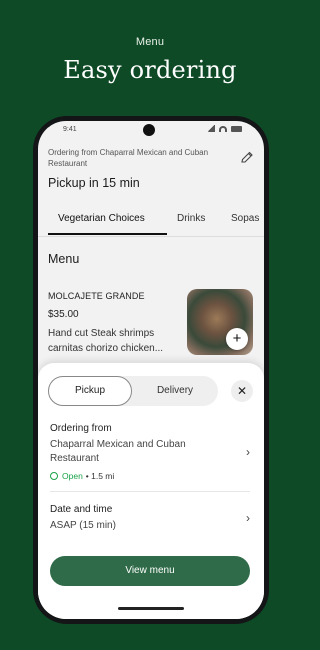  I want to click on category-tabs: Vegetarian Choices Drinks Sopas, so click(151, 223).